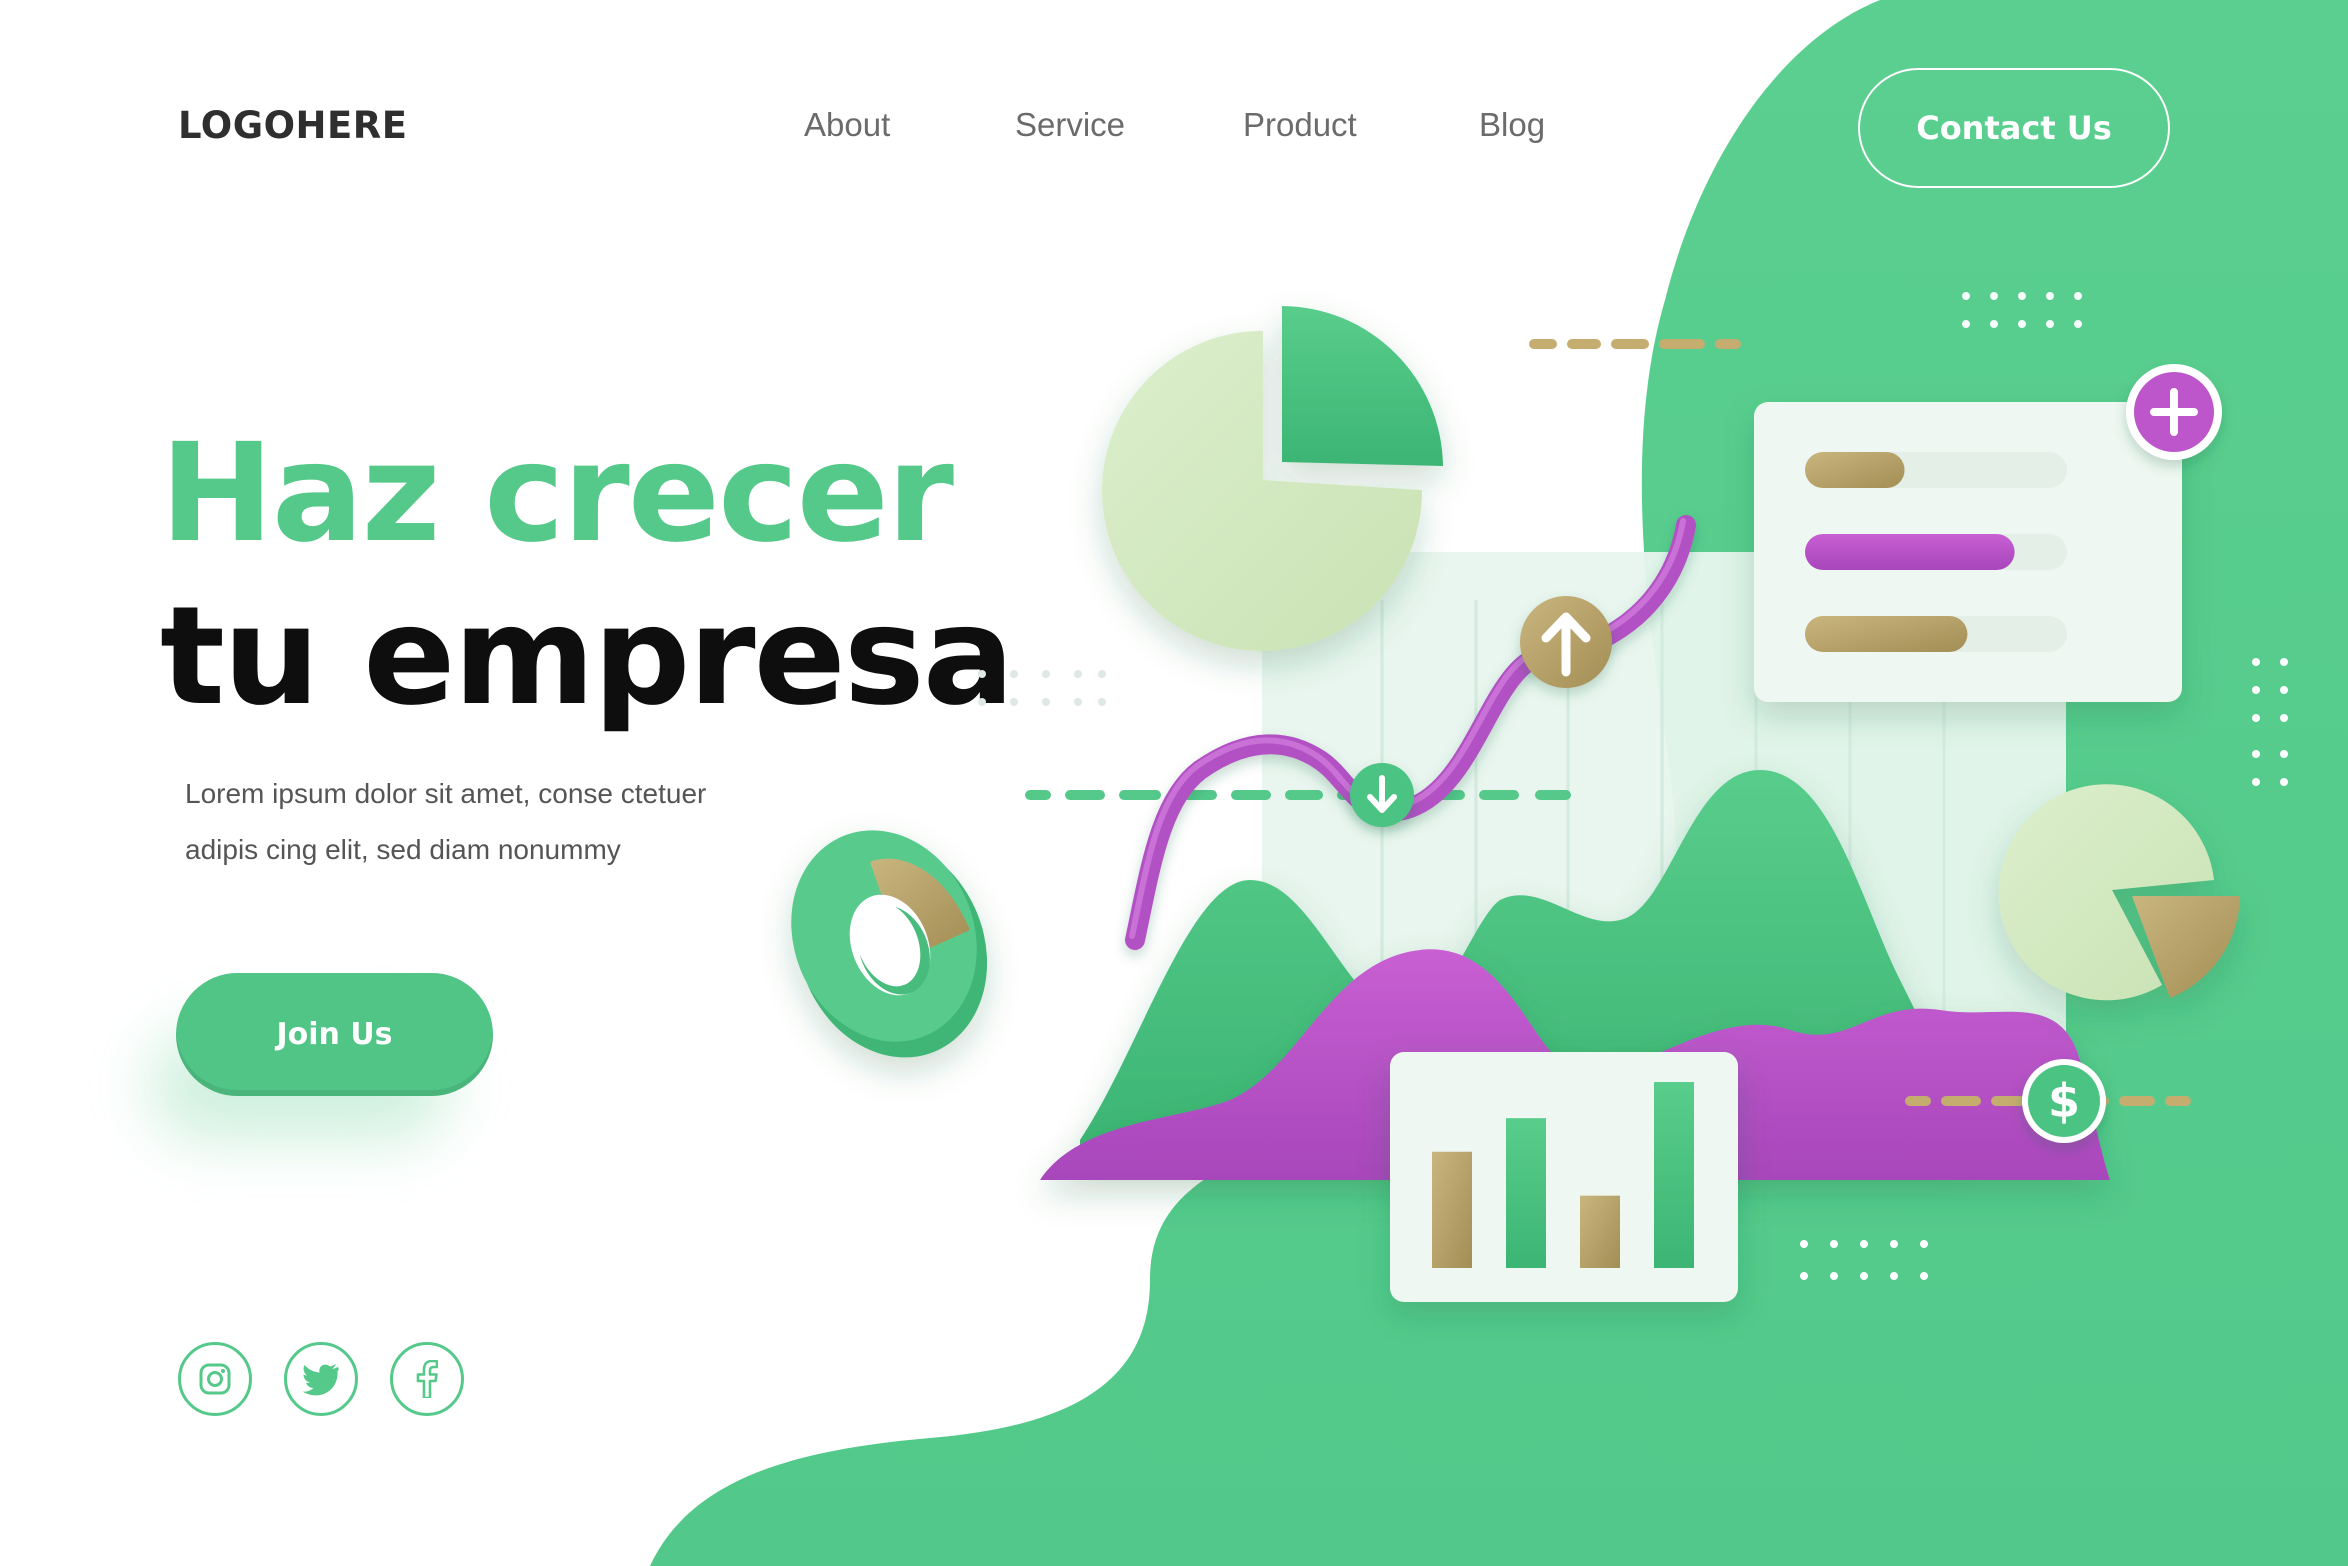 Image resolution: width=2348 pixels, height=1566 pixels. I want to click on pie-chart-small, so click(2119, 892).